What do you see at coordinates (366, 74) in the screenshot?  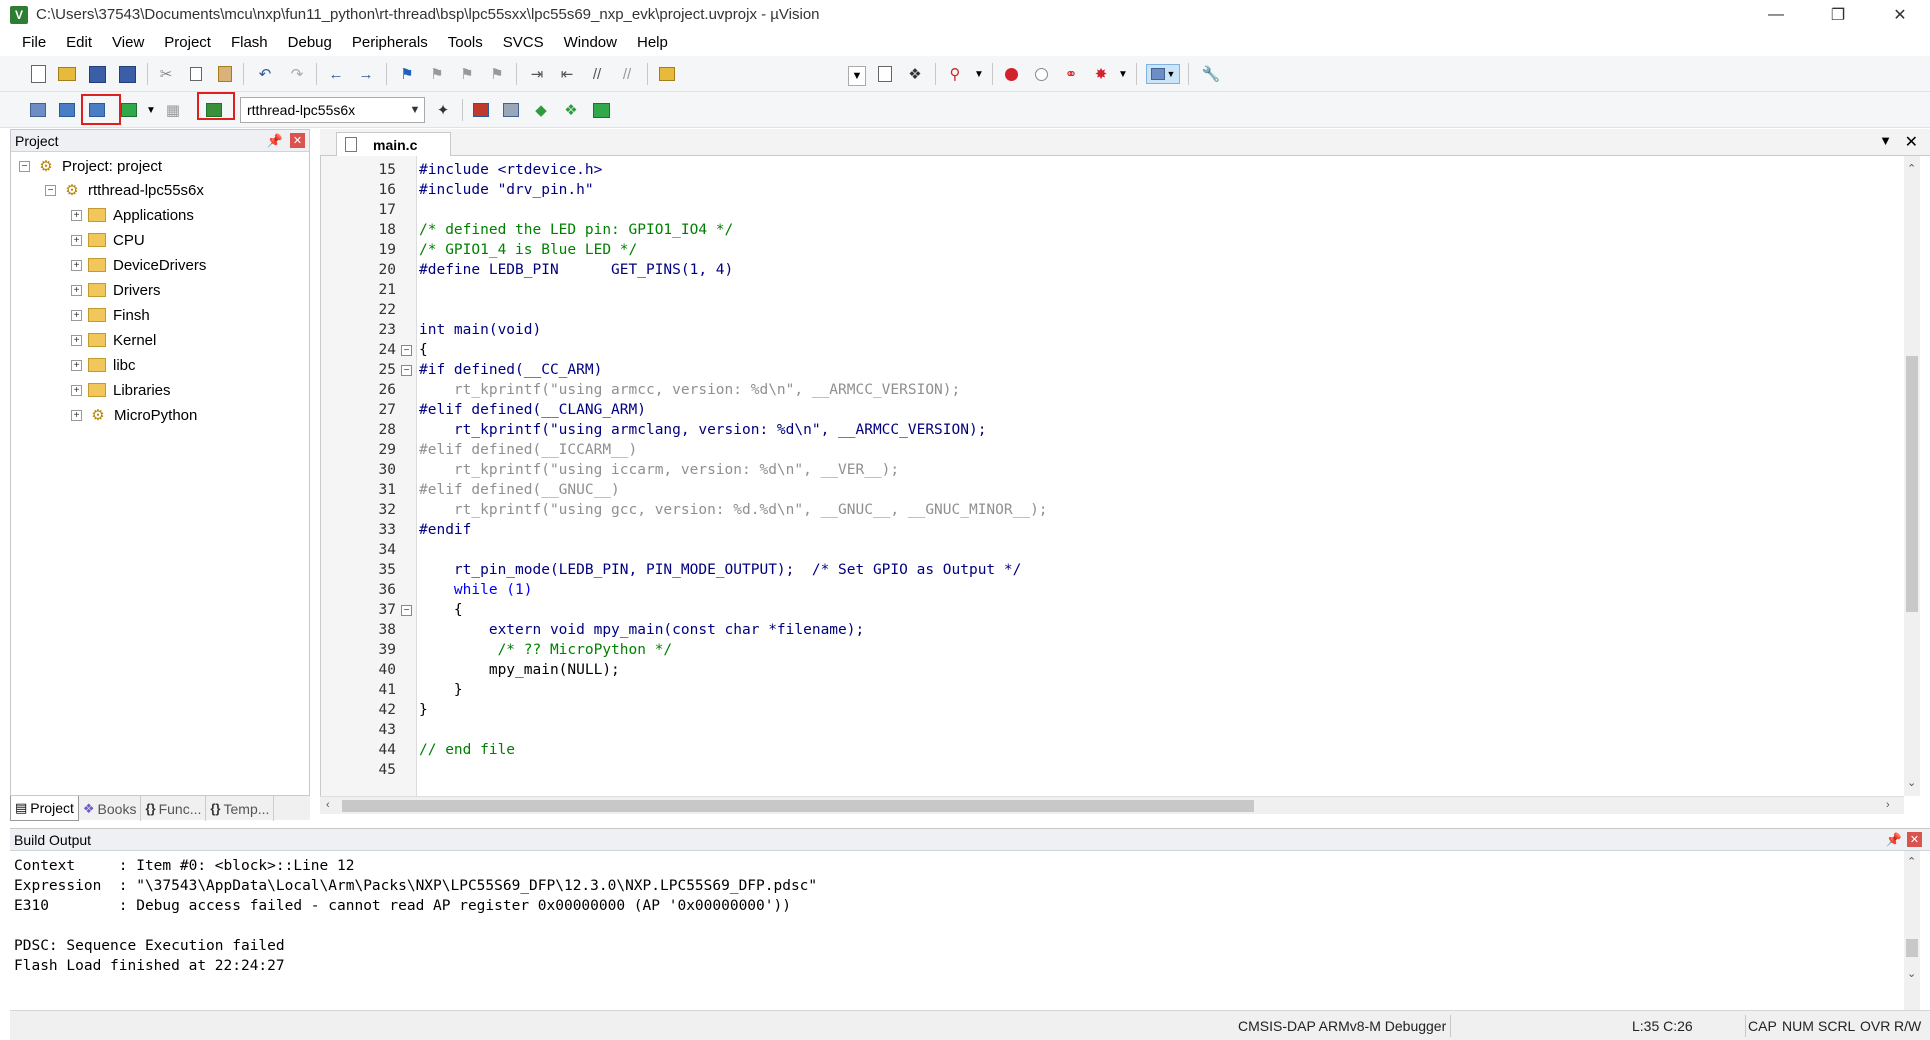 I see `navigate-forward-button: →` at bounding box center [366, 74].